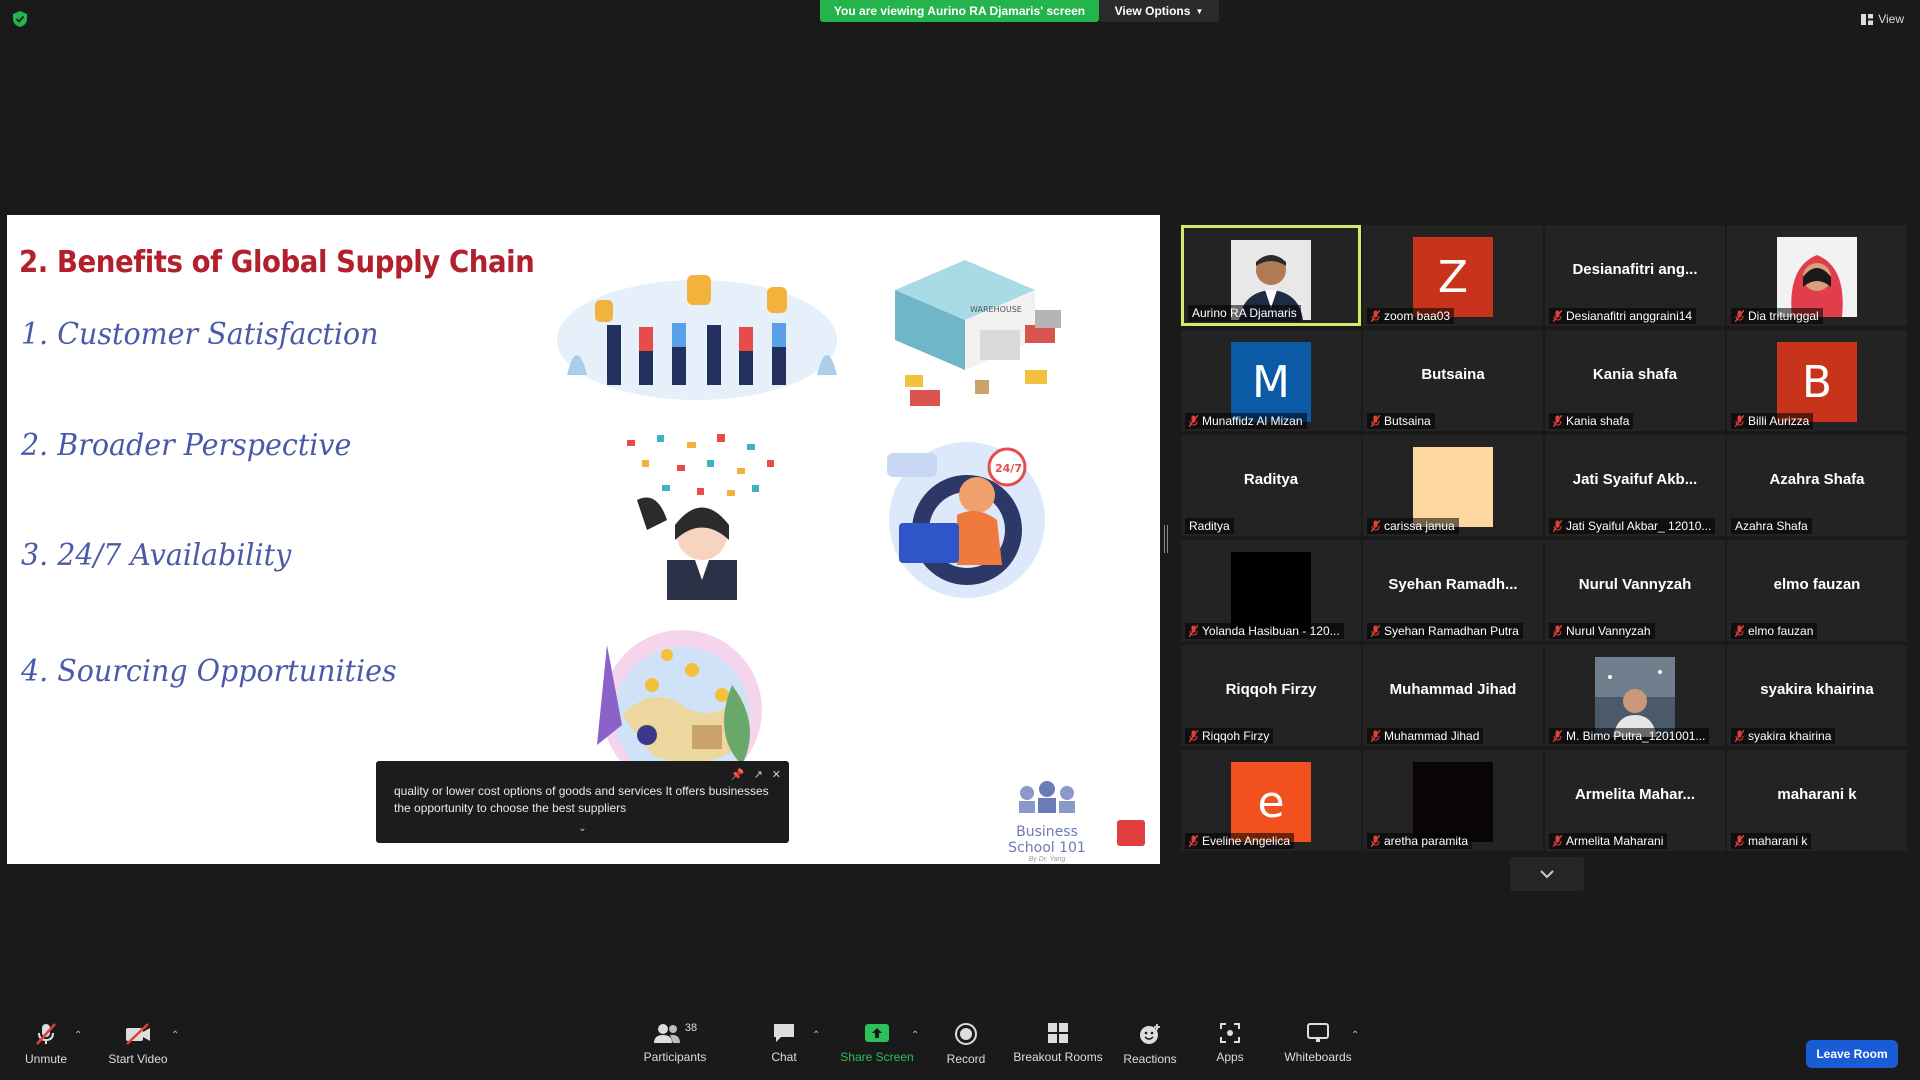 Image resolution: width=1920 pixels, height=1080 pixels. What do you see at coordinates (1783, 316) in the screenshot?
I see `participant-name-text: Dia tritunggal` at bounding box center [1783, 316].